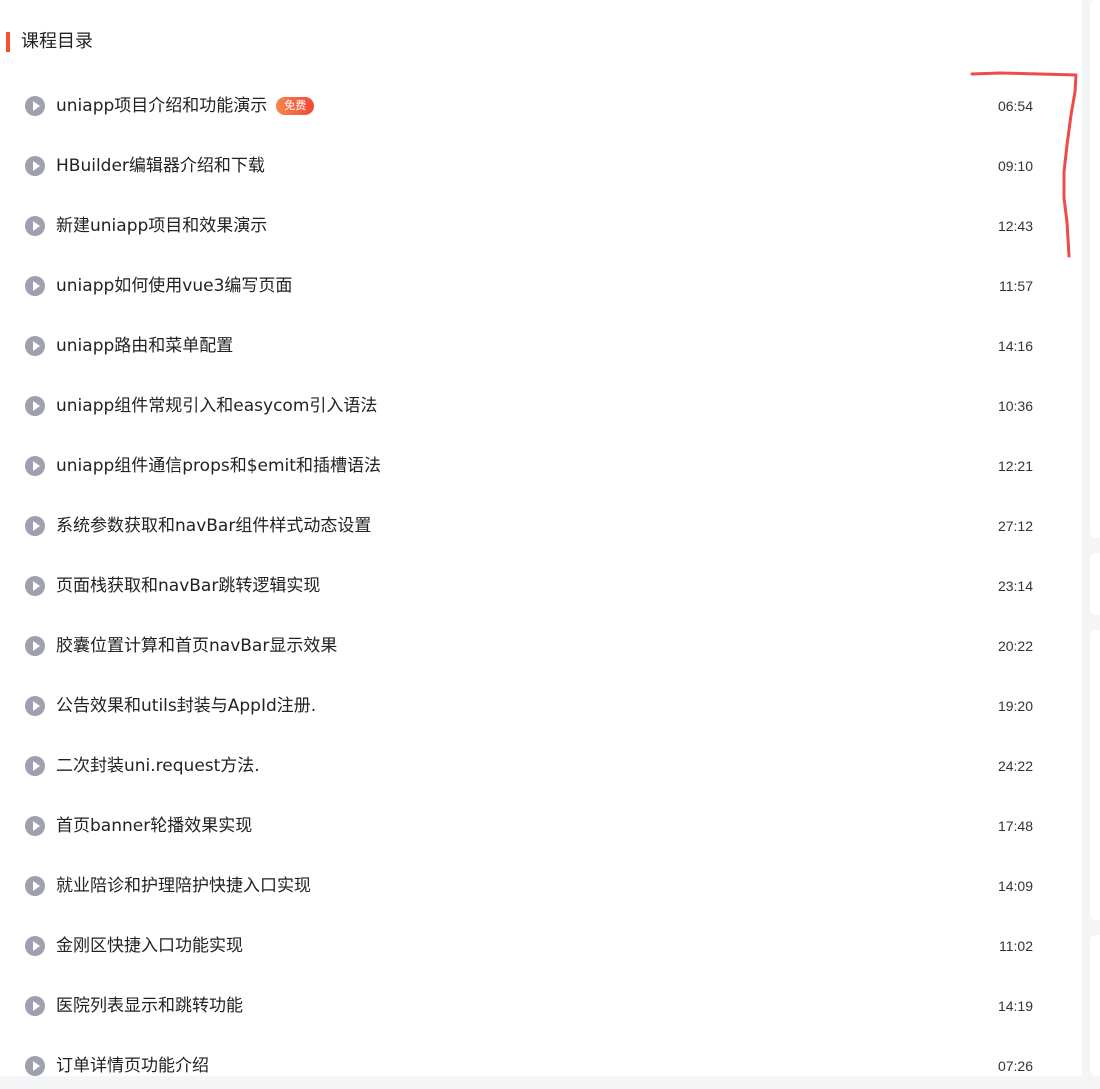  I want to click on lesson-item: 新建uniapp项目和效果演示 12:43, so click(541, 226).